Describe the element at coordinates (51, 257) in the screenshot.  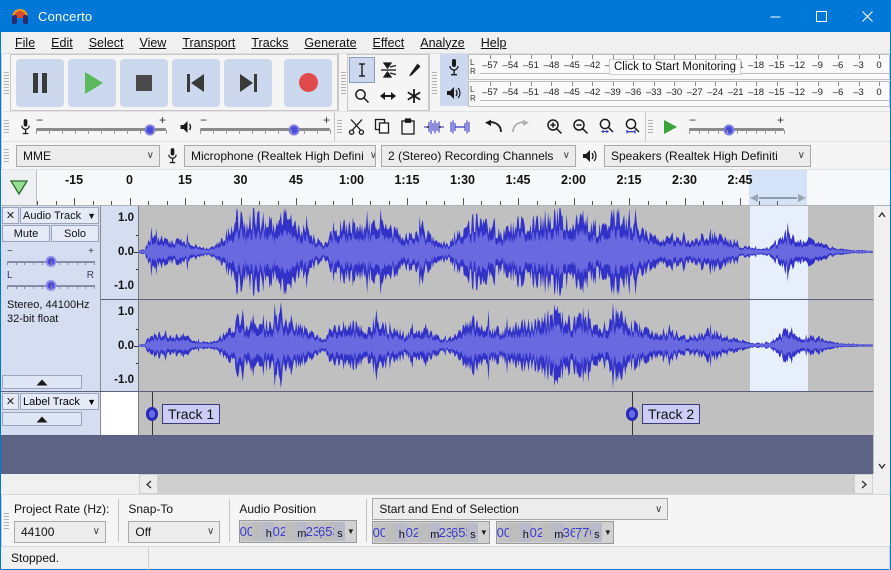
I see `audio-track-gain-slider: − +` at that location.